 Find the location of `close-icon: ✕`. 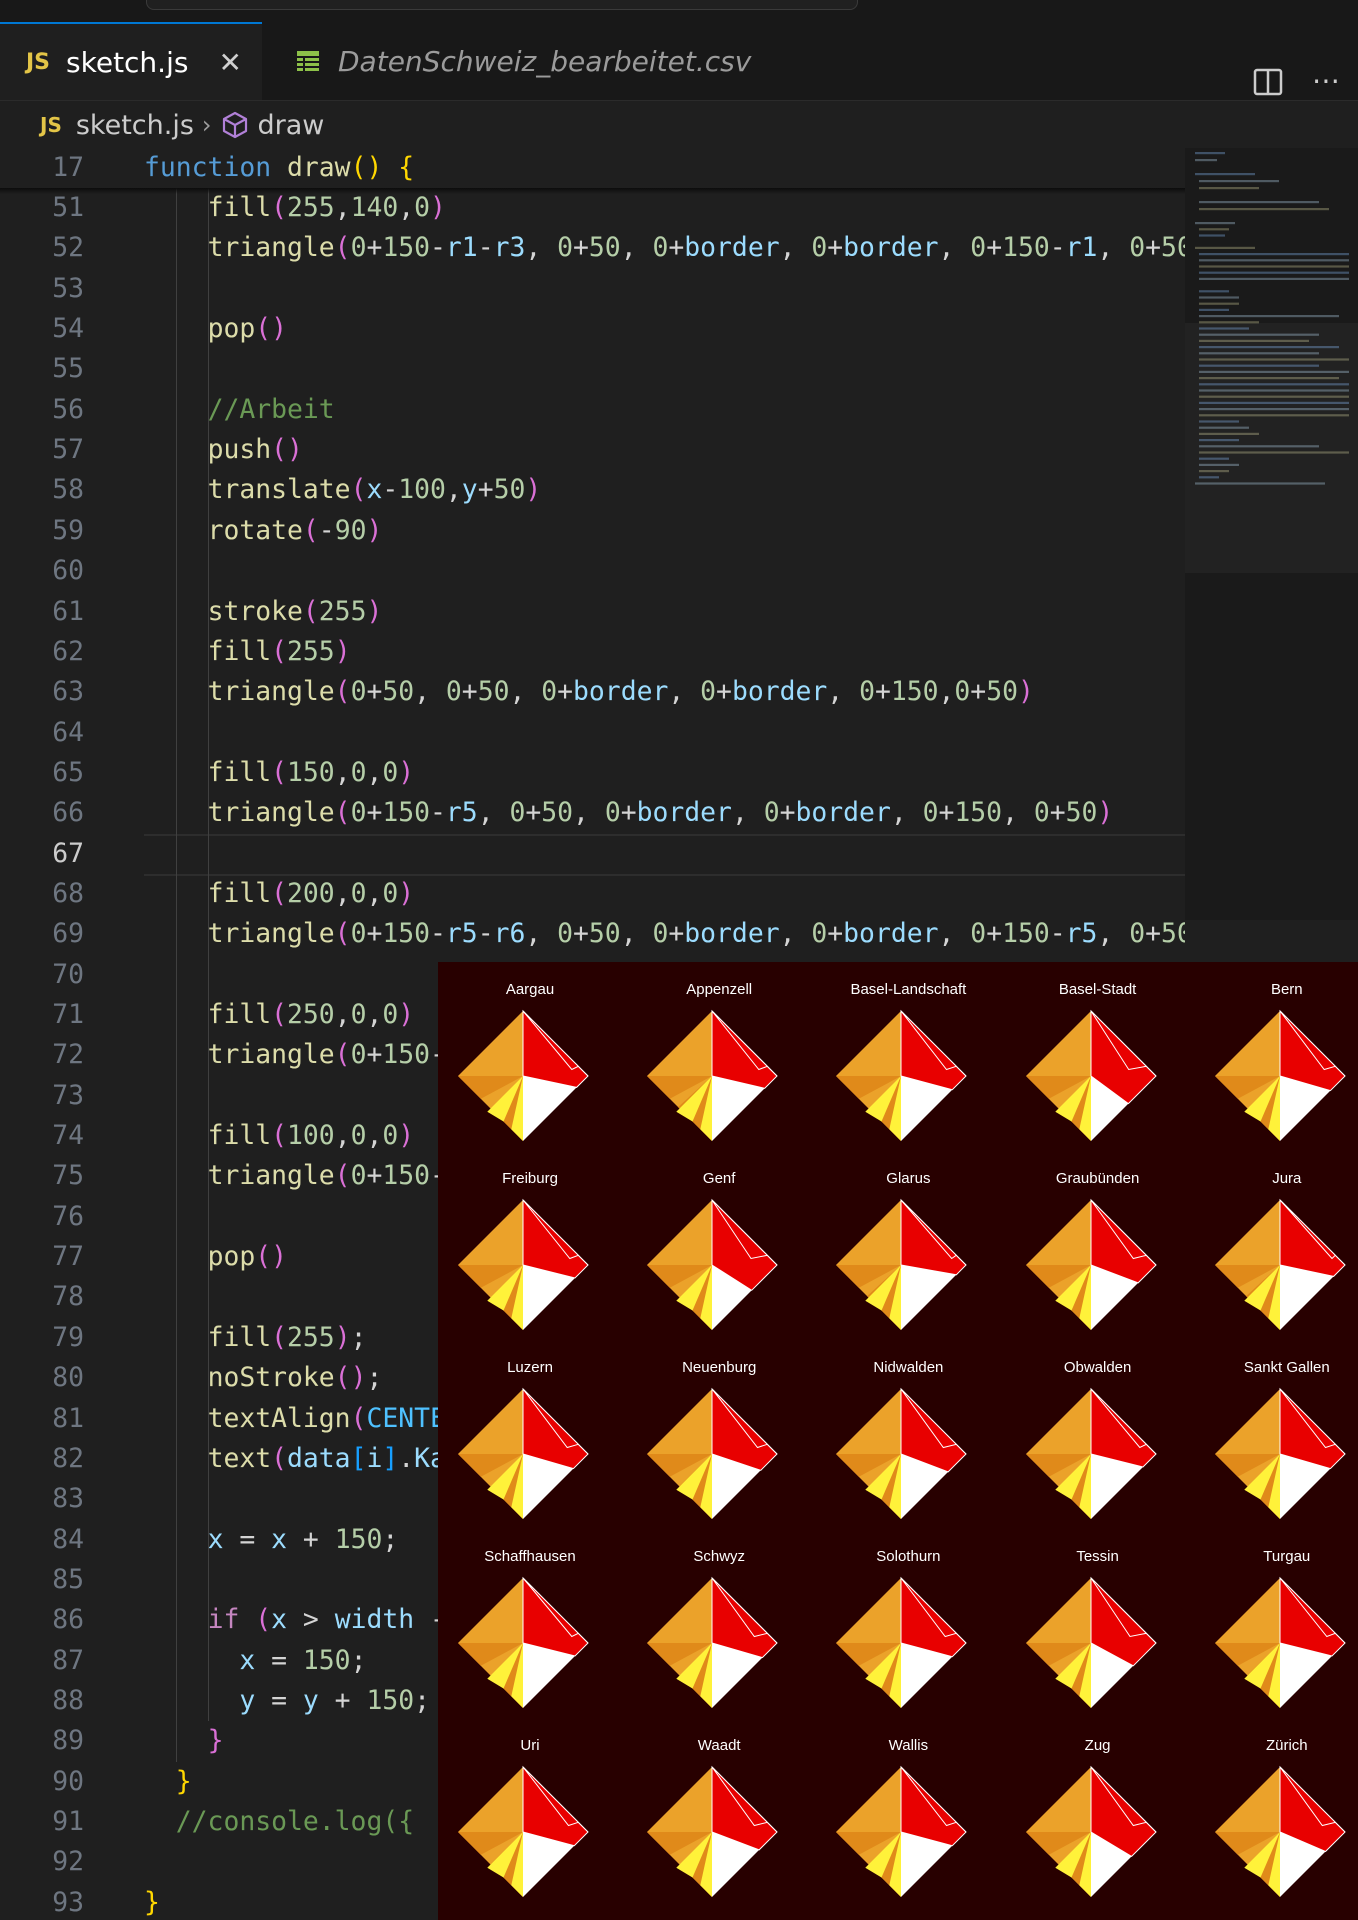

close-icon: ✕ is located at coordinates (229, 62).